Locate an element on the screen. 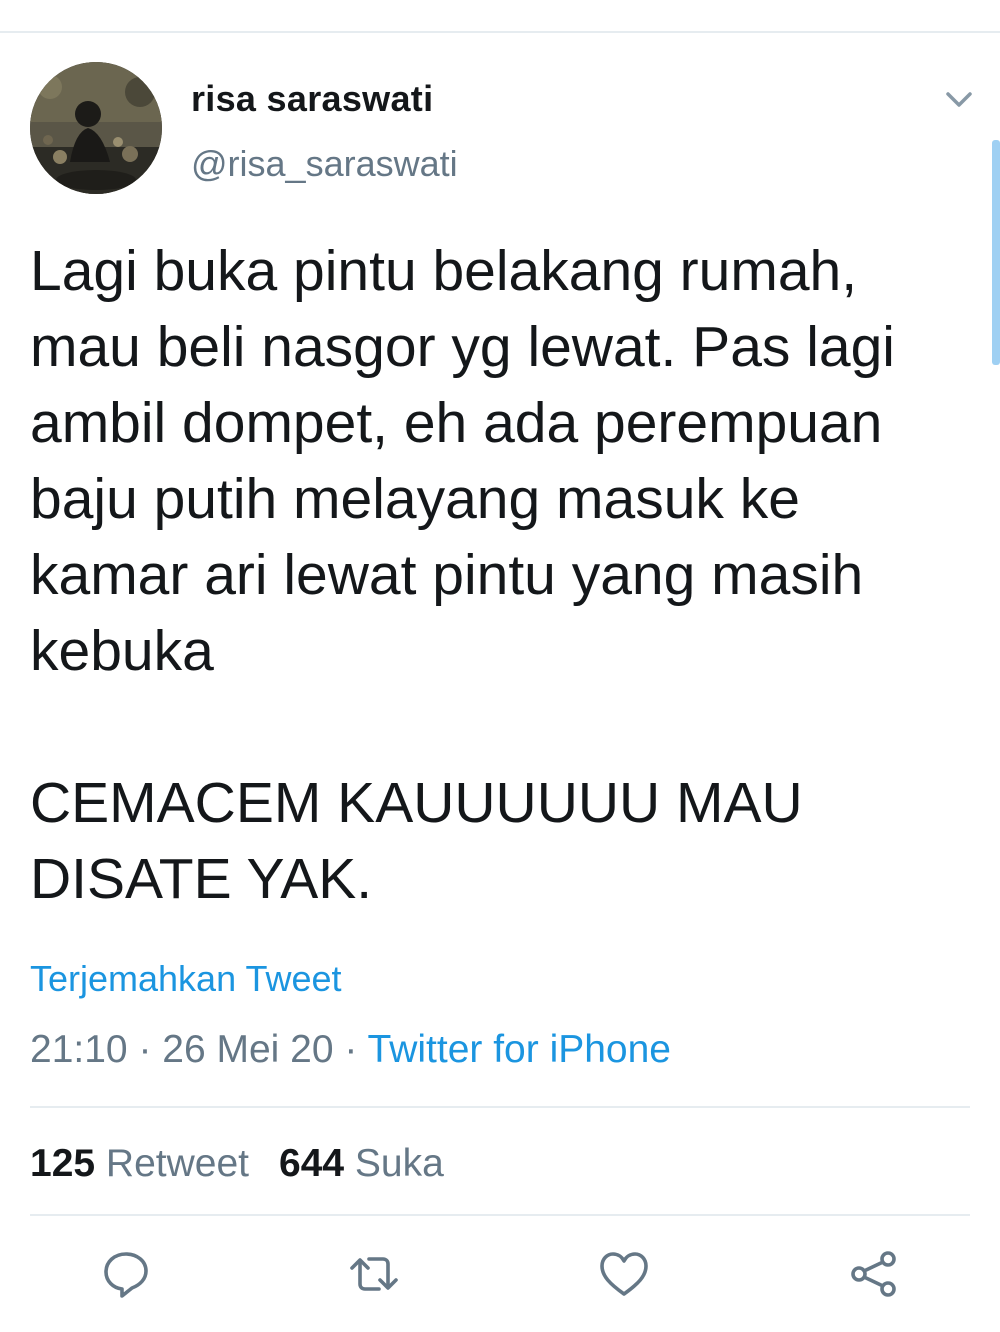 The image size is (1000, 1332). author-display-name: risa saraswati is located at coordinates (312, 99).